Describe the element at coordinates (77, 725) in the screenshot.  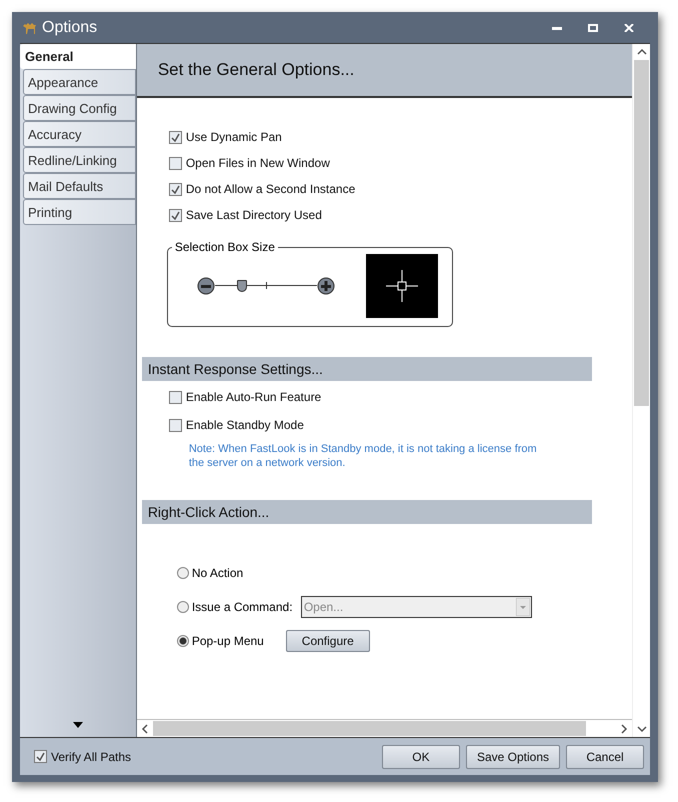
I see `scroll-down-icon` at that location.